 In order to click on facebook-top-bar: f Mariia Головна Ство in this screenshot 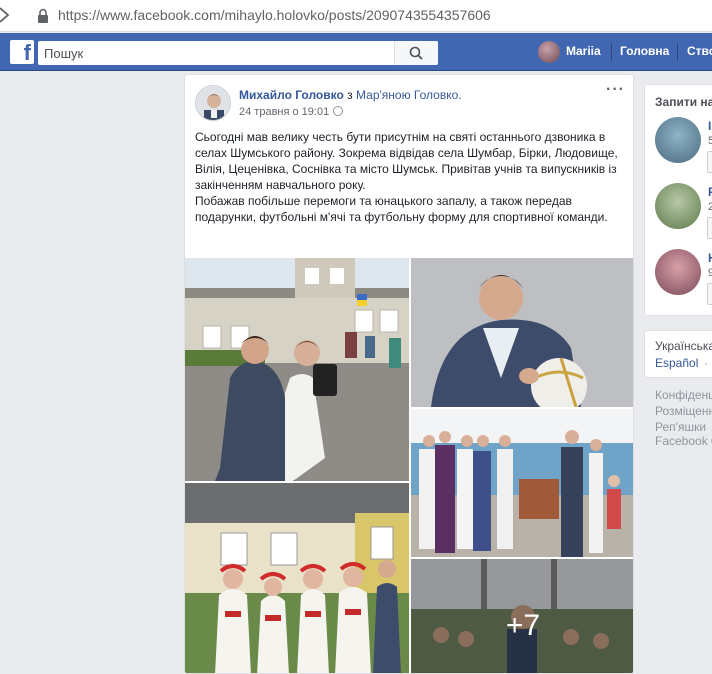, I will do `click(356, 52)`.